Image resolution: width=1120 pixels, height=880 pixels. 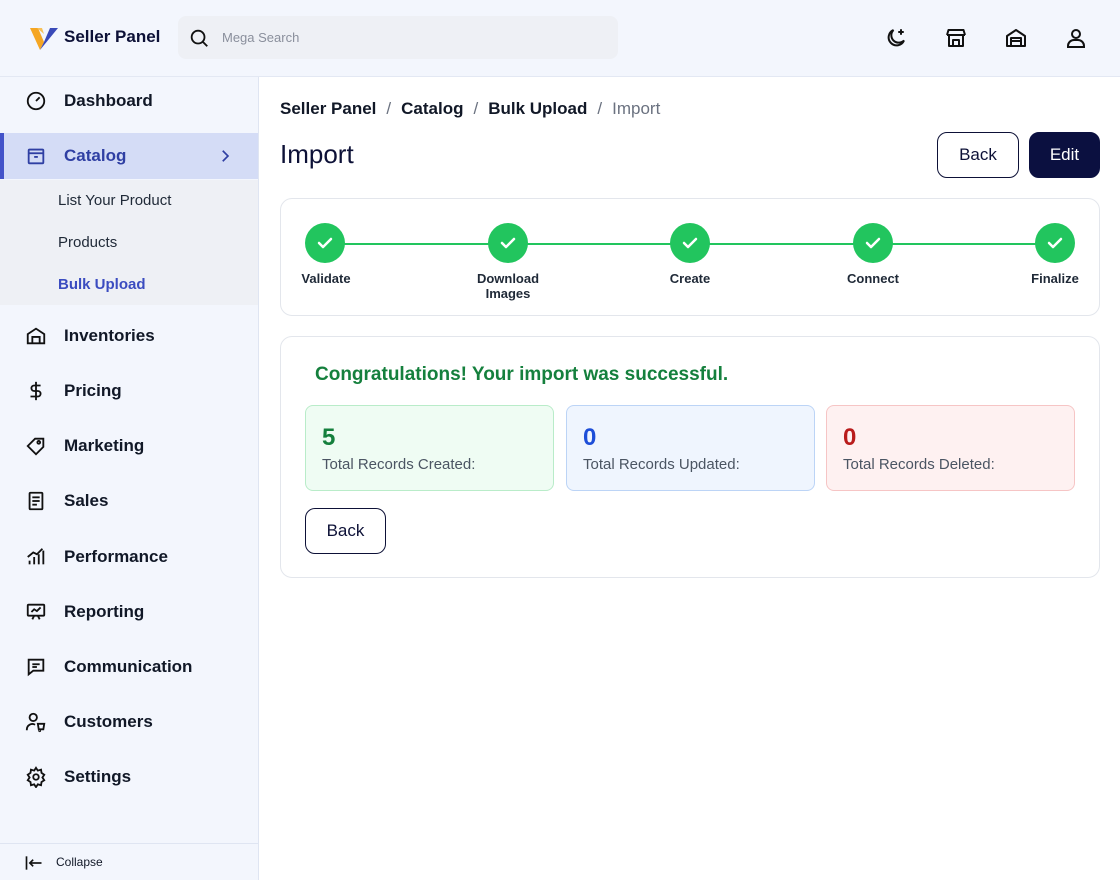 What do you see at coordinates (102, 284) in the screenshot?
I see `submenu-item-bulk-upload: Bulk Upload` at bounding box center [102, 284].